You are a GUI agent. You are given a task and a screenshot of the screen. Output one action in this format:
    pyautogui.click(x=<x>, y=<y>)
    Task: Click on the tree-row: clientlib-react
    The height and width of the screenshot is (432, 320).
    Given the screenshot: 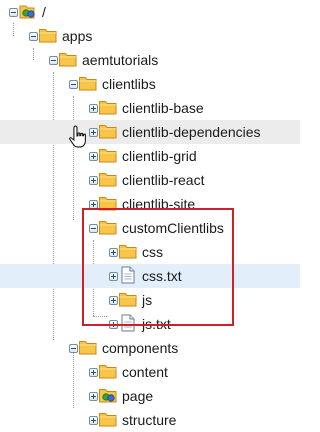 What is the action you would take?
    pyautogui.click(x=150, y=180)
    